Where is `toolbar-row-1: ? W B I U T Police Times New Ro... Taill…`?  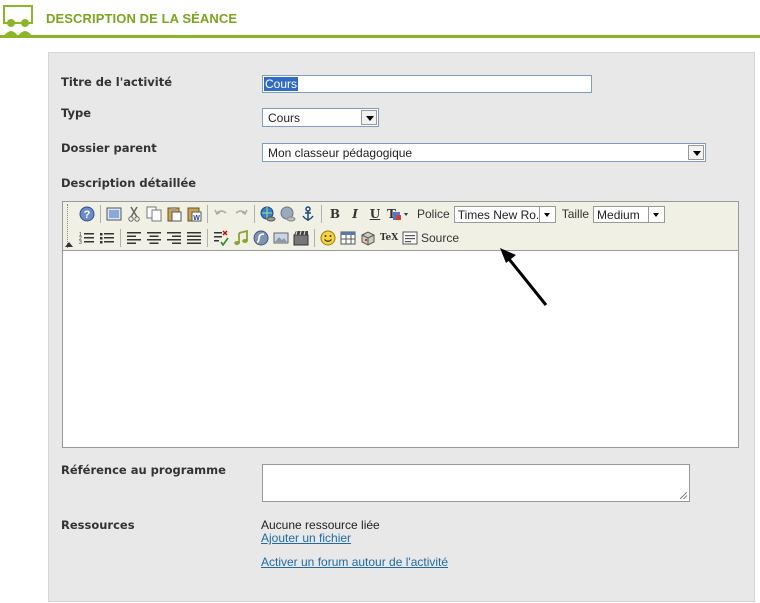 toolbar-row-1: ? W B I U T Police Times New Ro... Taill… is located at coordinates (371, 214).